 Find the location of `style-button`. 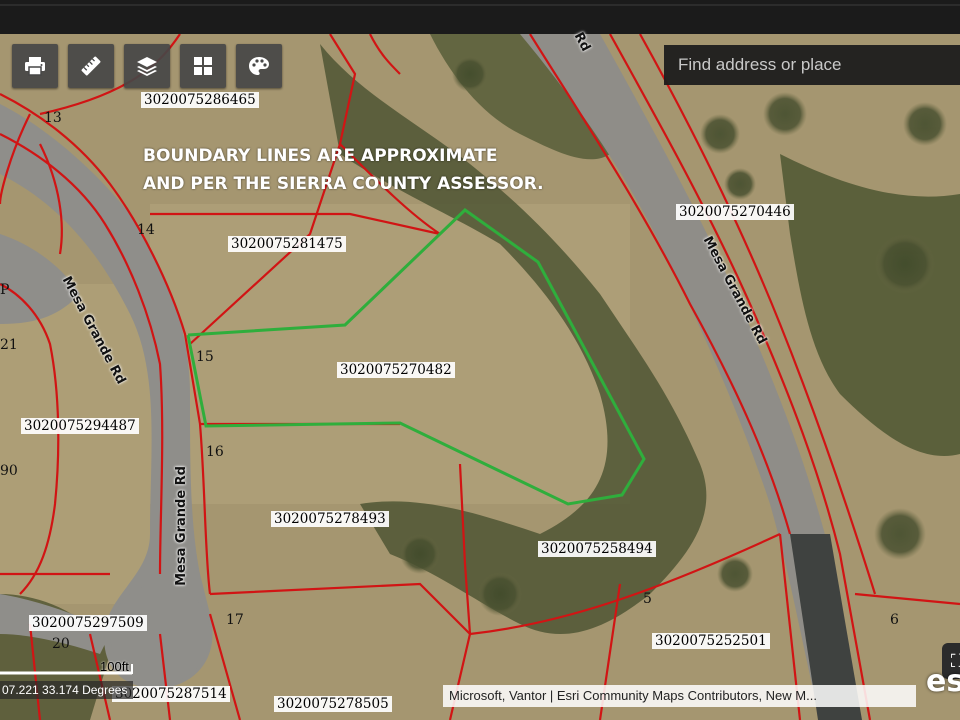

style-button is located at coordinates (259, 66).